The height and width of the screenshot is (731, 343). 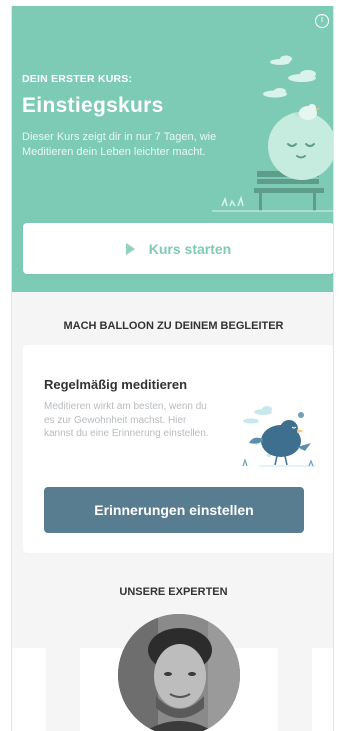 What do you see at coordinates (116, 384) in the screenshot?
I see `reminder-card-title: Regelmäßig meditieren` at bounding box center [116, 384].